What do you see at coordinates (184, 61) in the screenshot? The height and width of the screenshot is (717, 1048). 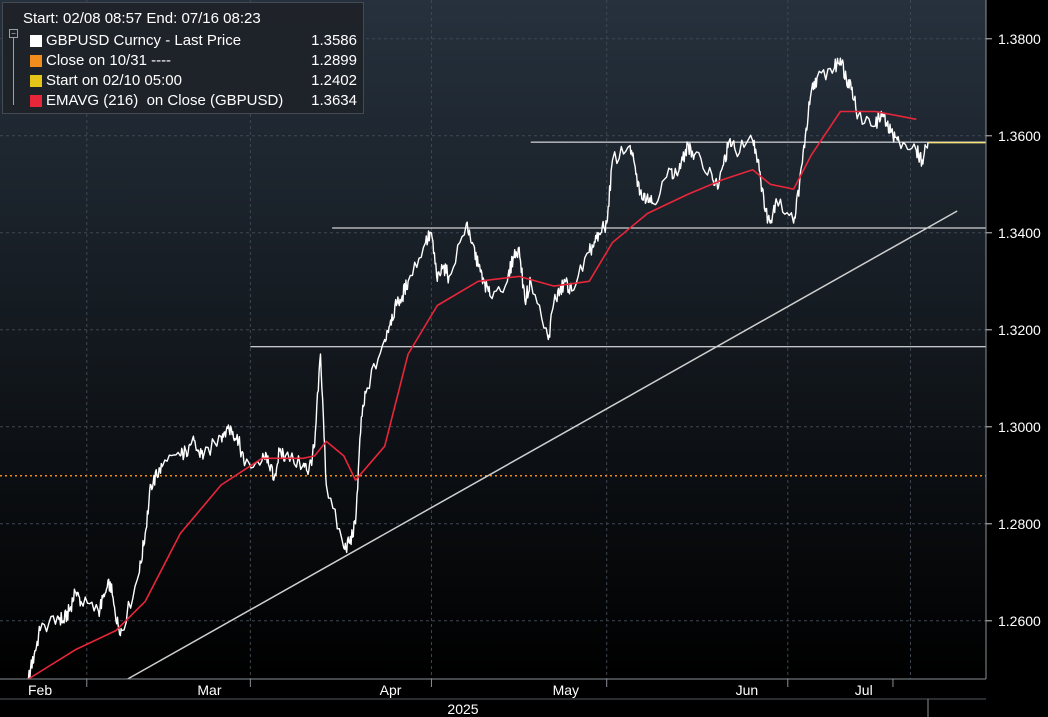 I see `legend-item-close: Close on 10/31 ---- 1.2899` at bounding box center [184, 61].